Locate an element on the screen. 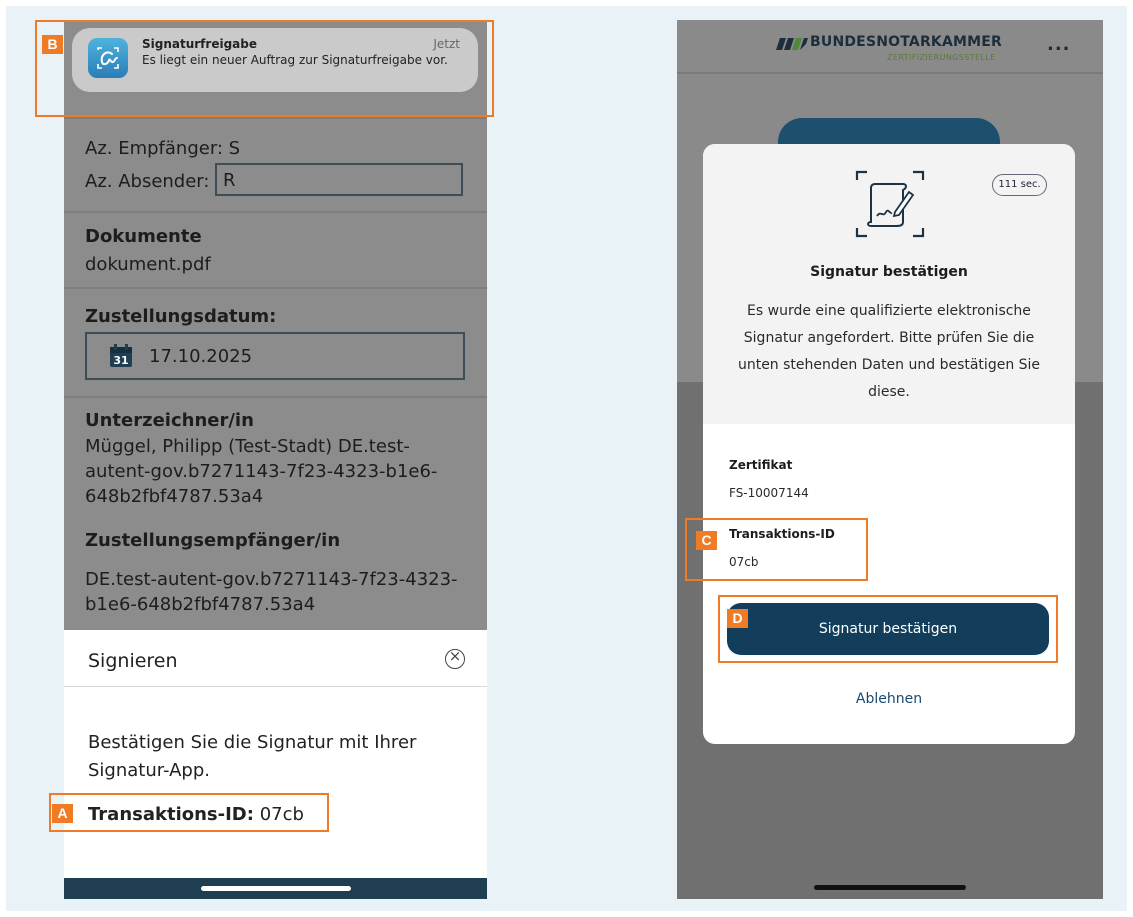 Image resolution: width=1133 pixels, height=917 pixels. calendar-day: 31 is located at coordinates (120, 360).